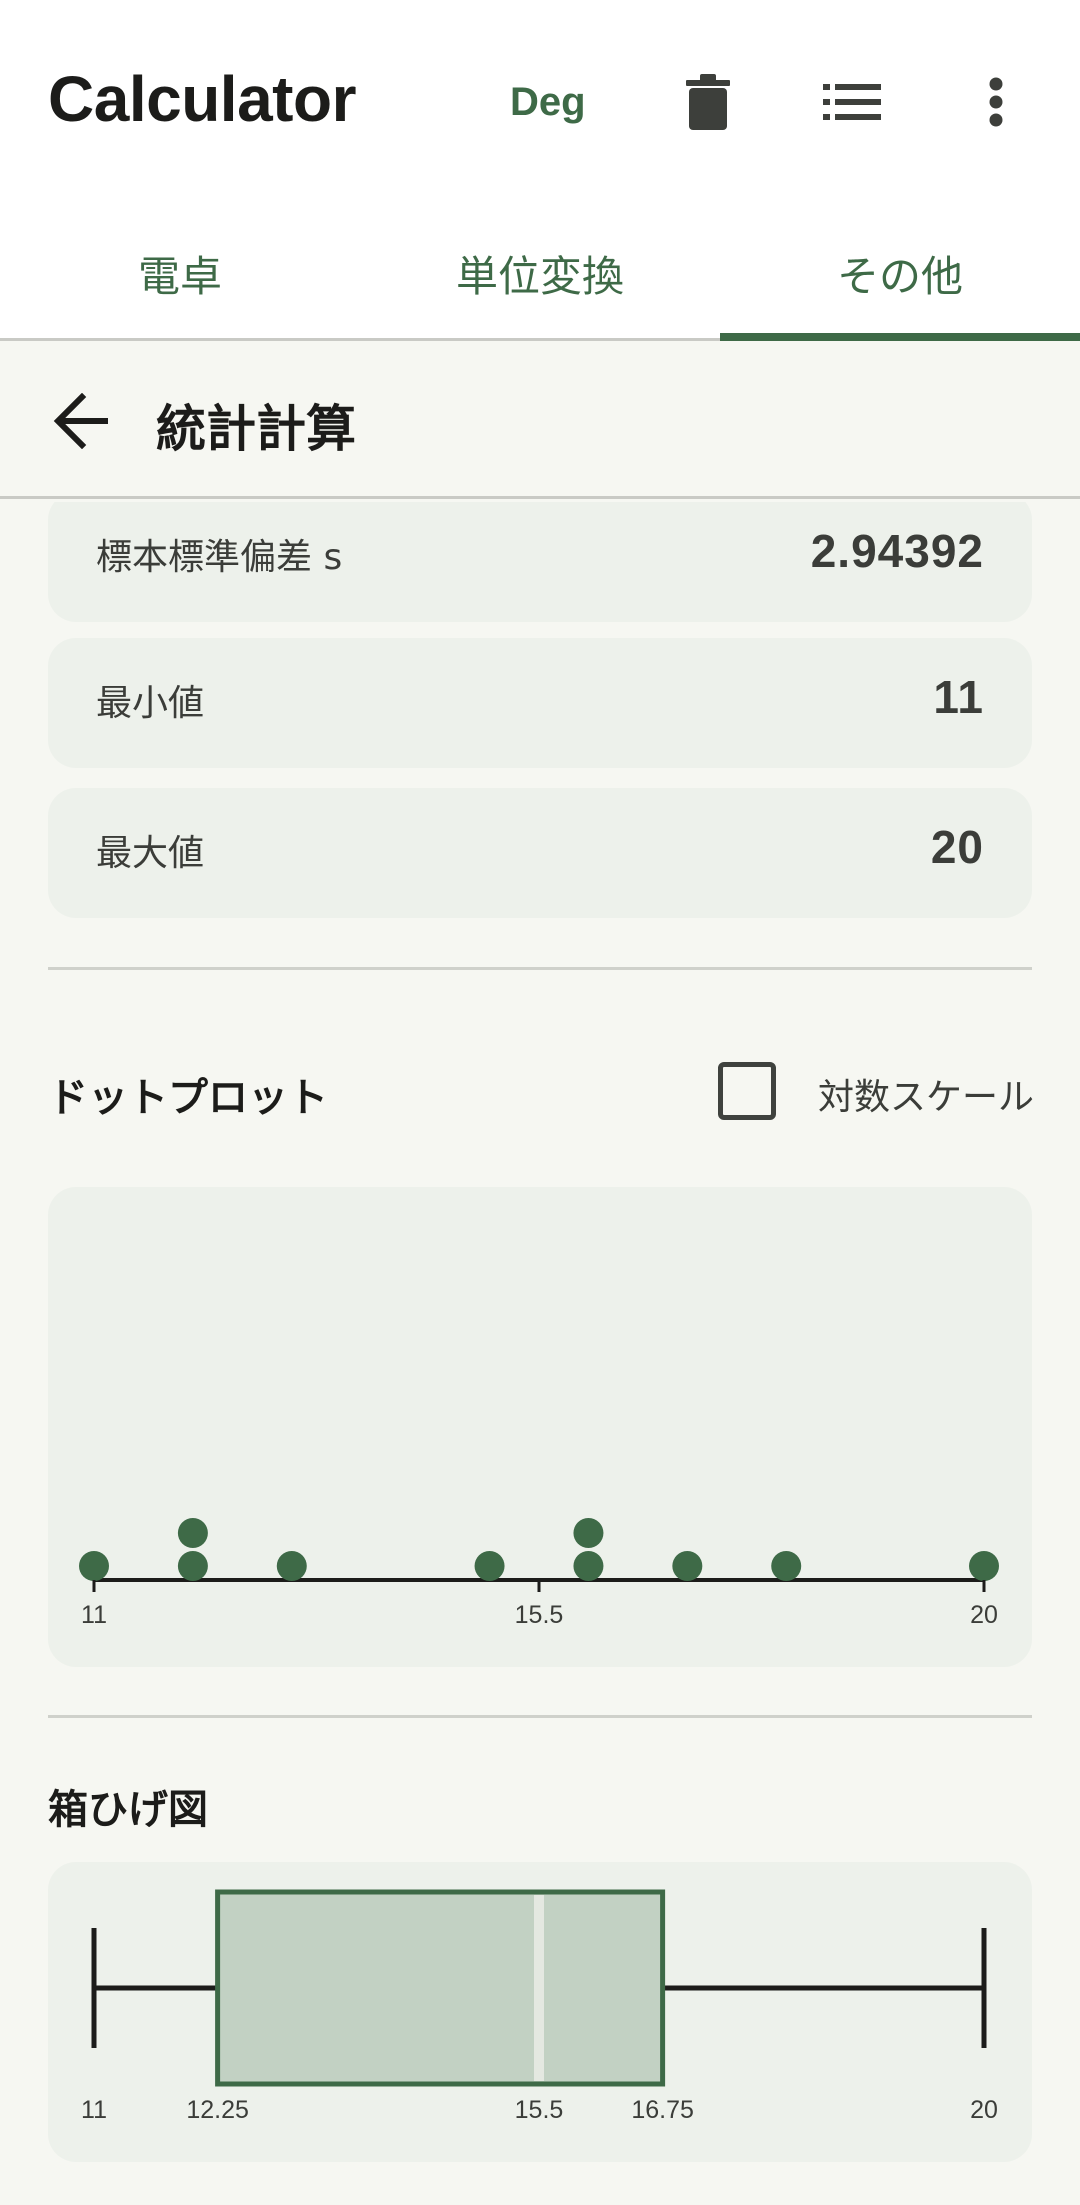 This screenshot has width=1080, height=2205. I want to click on box-tick-label: 20, so click(984, 2110).